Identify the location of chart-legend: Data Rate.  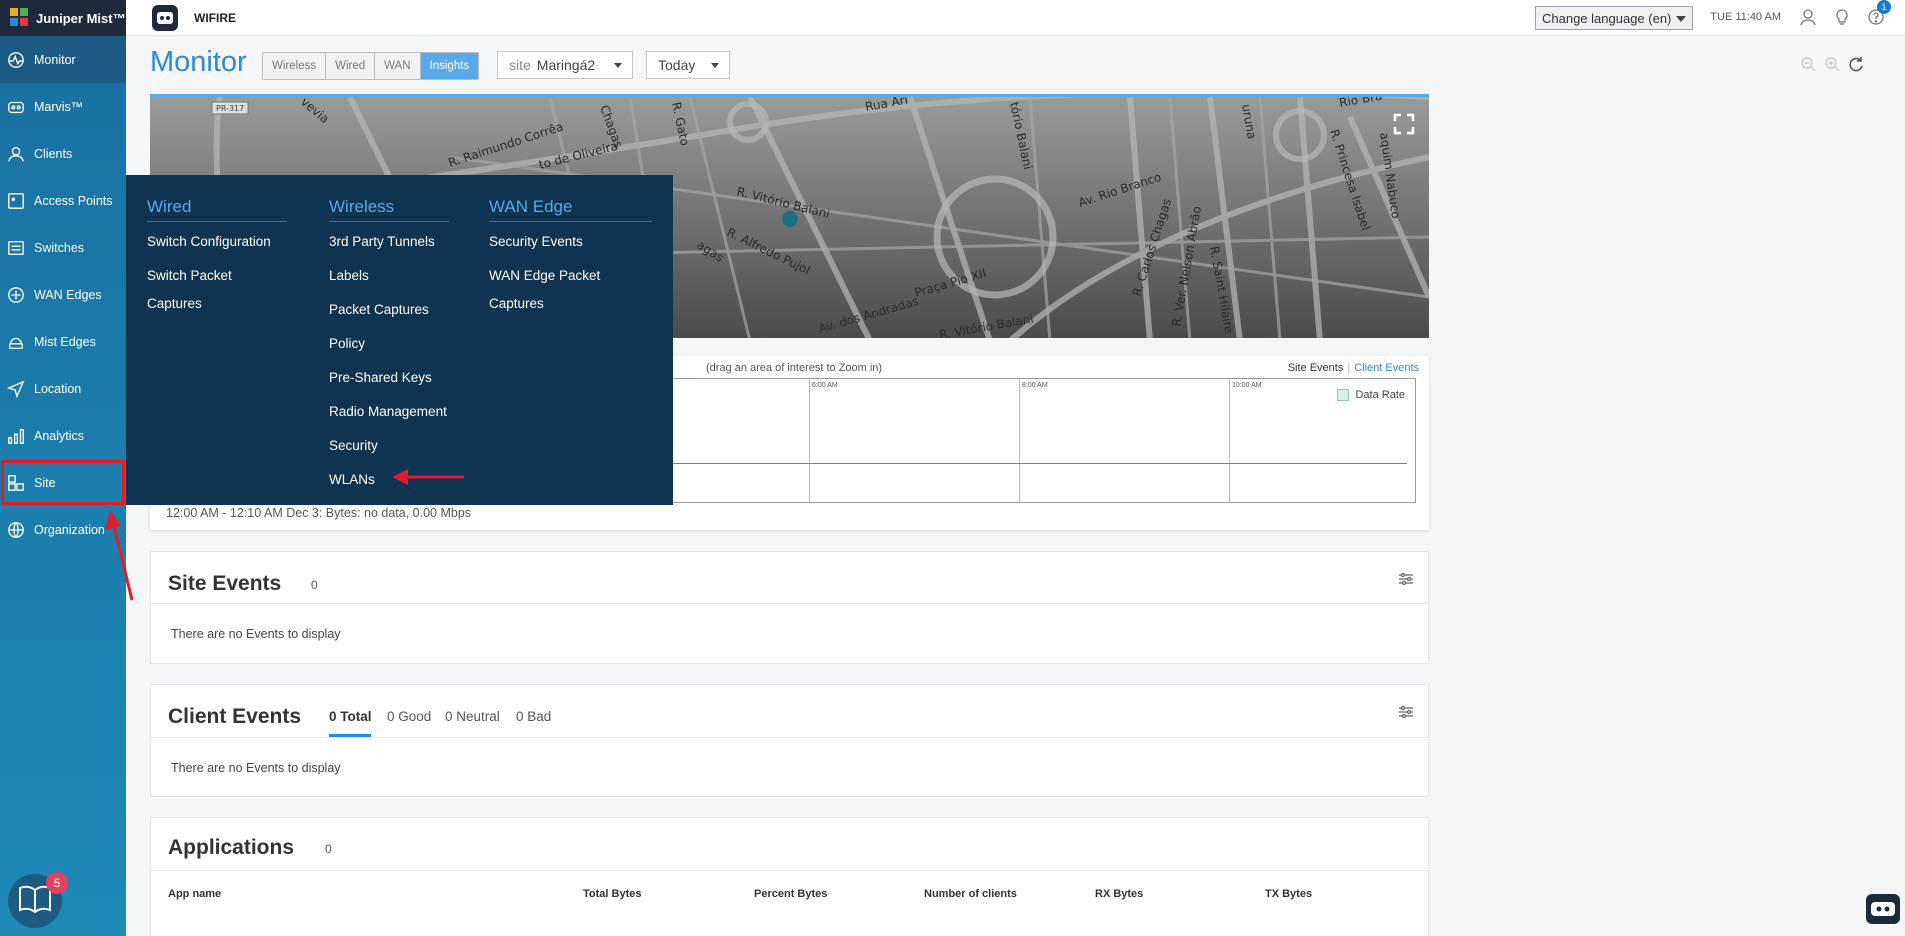
(1371, 395).